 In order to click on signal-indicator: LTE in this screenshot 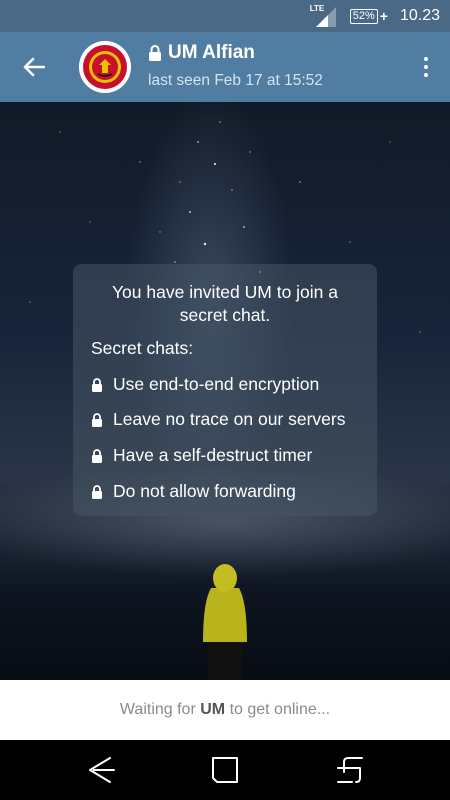, I will do `click(323, 16)`.